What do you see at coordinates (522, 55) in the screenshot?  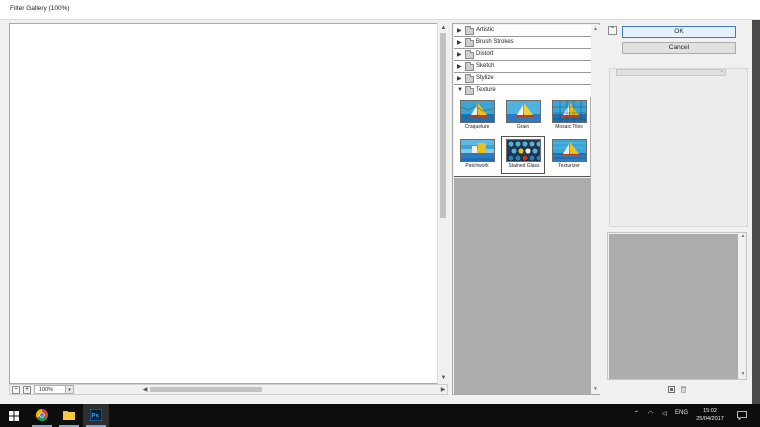 I see `filter-category-distort: ▶ Distort` at bounding box center [522, 55].